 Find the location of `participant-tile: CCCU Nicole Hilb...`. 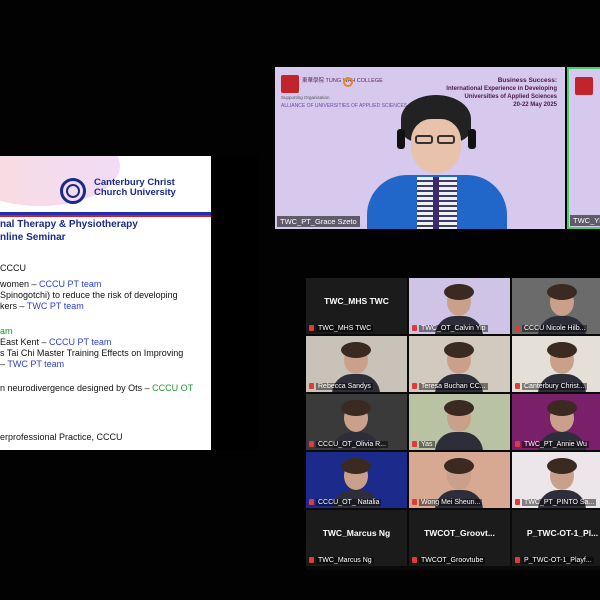

participant-tile: CCCU Nicole Hilb... is located at coordinates (556, 306).